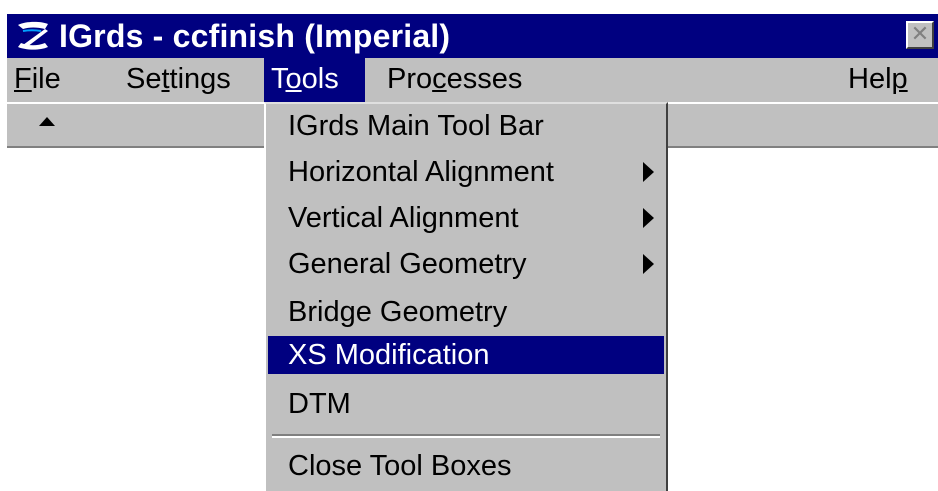  What do you see at coordinates (870, 79) in the screenshot?
I see `menu-help-label-pre: Hel` at bounding box center [870, 79].